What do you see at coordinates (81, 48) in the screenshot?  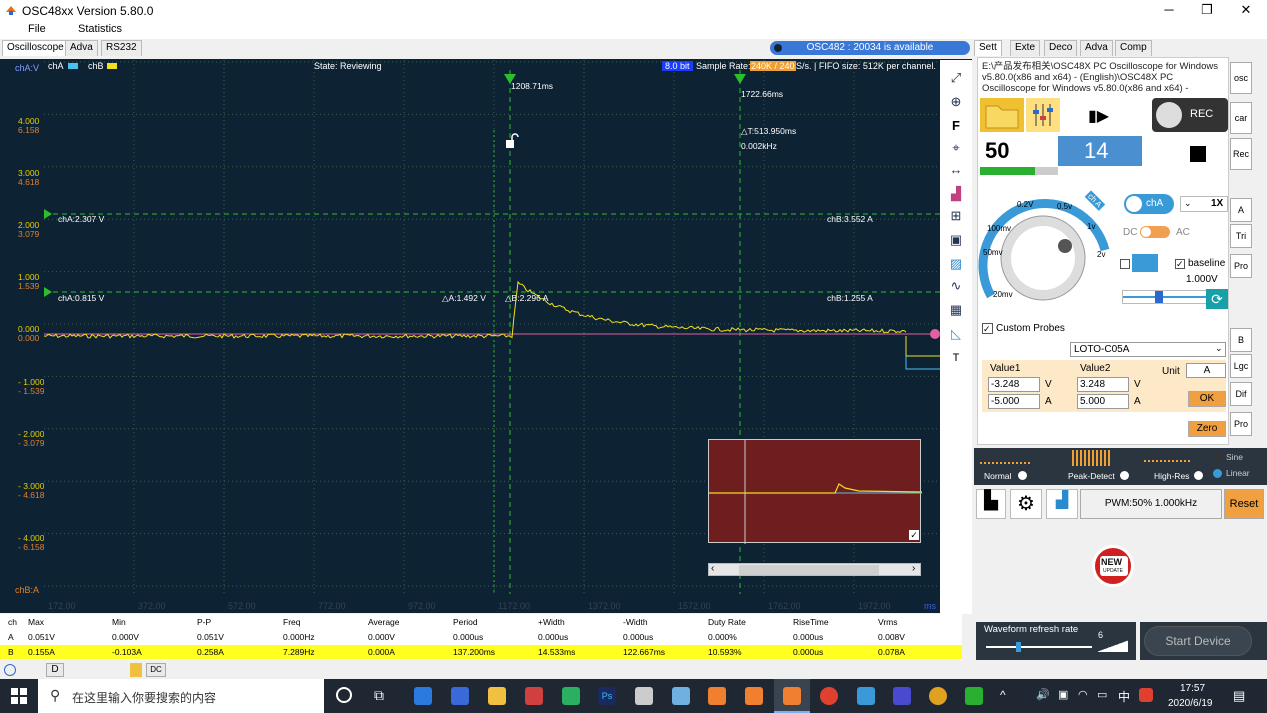 I see `tab-adva: Adva` at bounding box center [81, 48].